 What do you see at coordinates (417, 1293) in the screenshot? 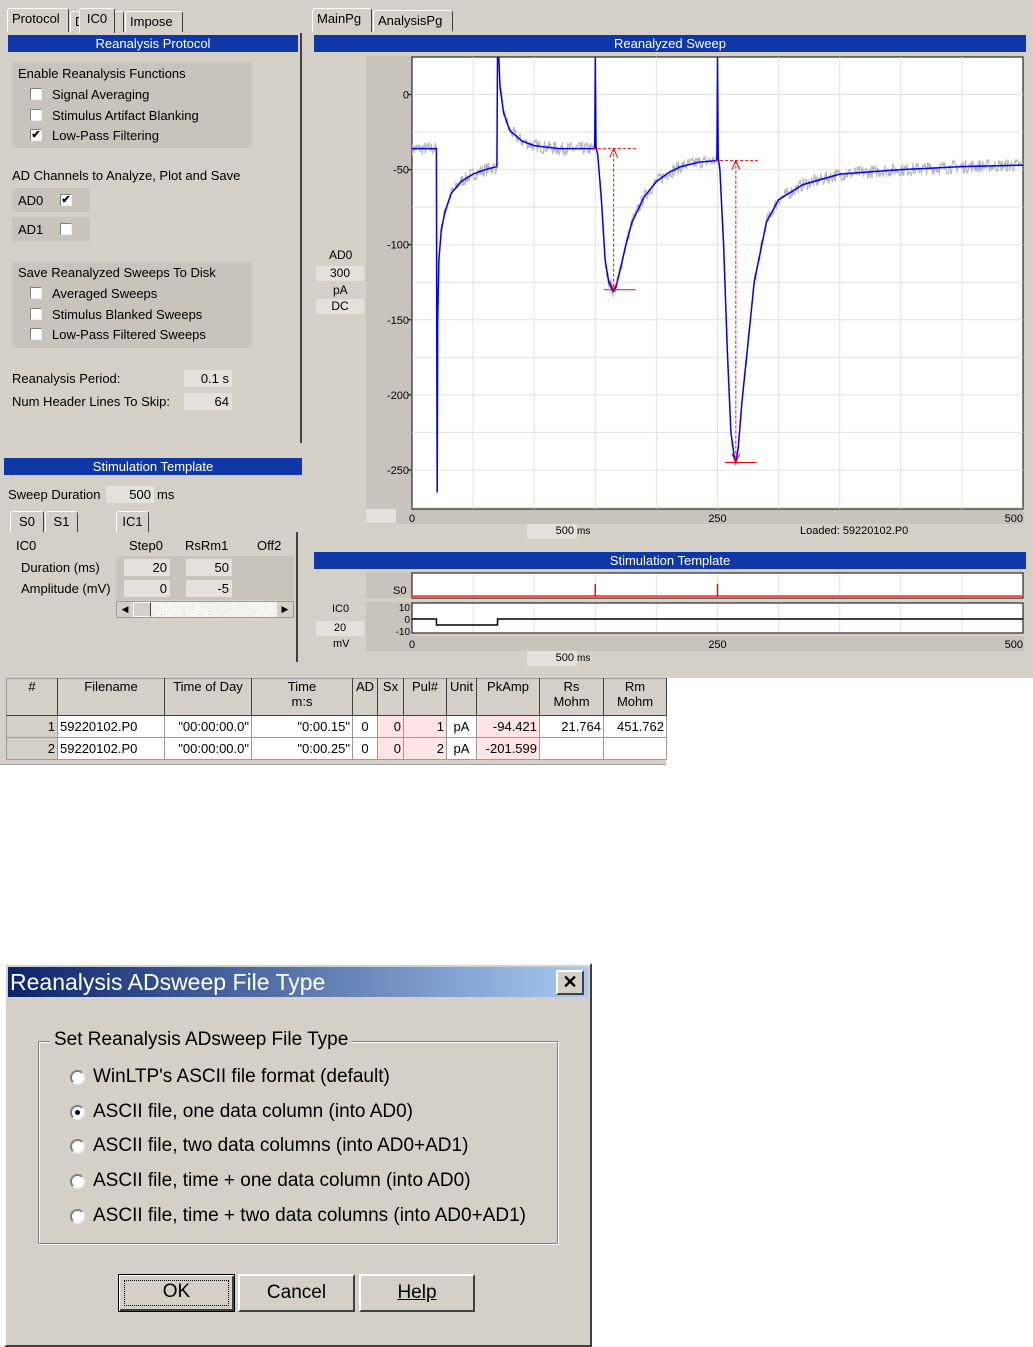
I see `help-button: Help` at bounding box center [417, 1293].